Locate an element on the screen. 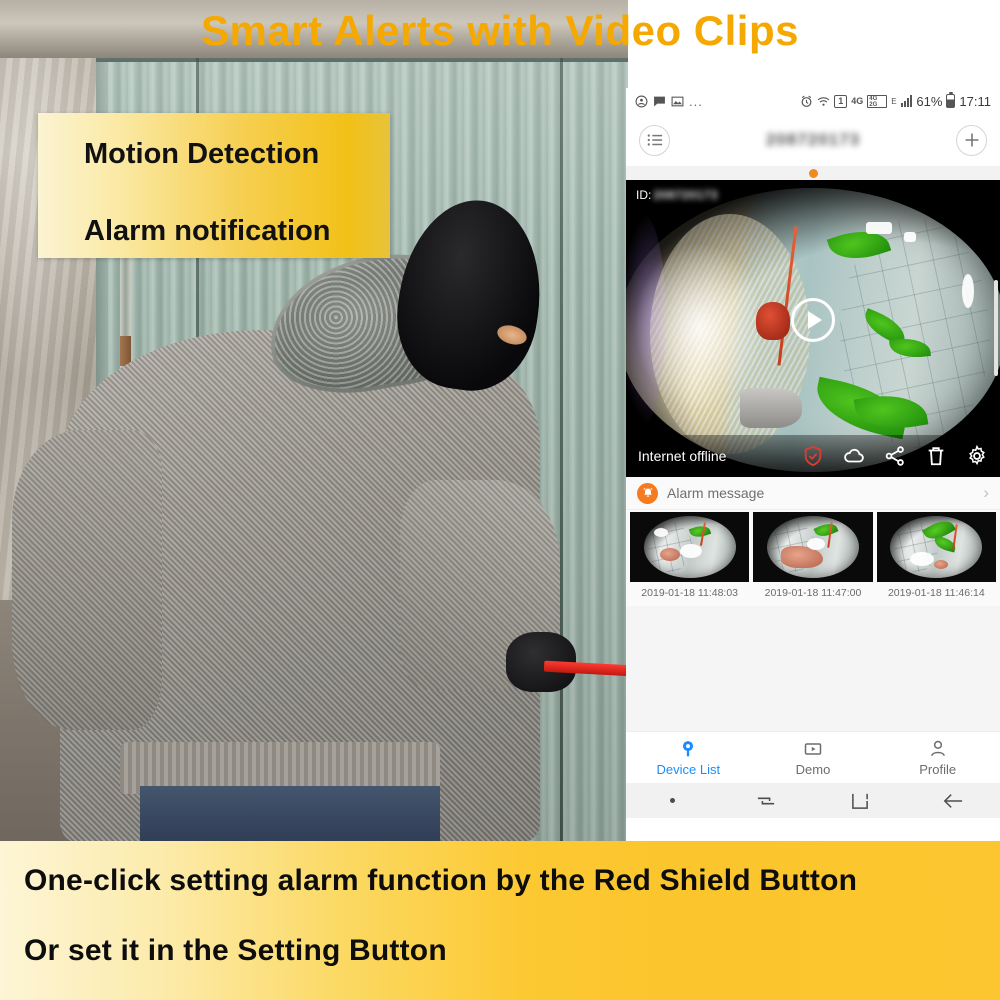  nav-home-icon is located at coordinates (860, 801).